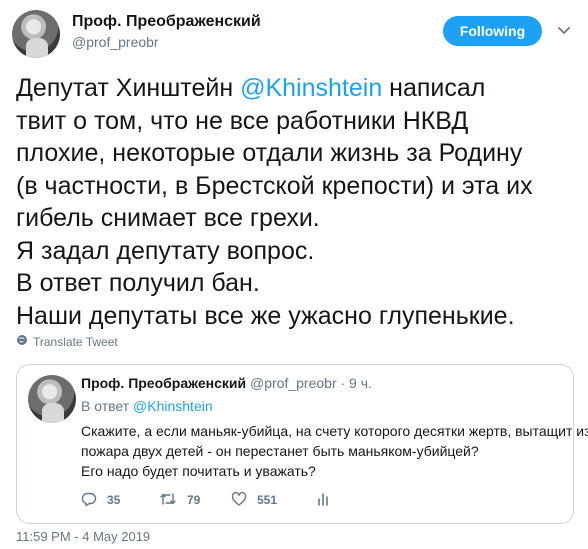  What do you see at coordinates (168, 500) in the screenshot?
I see `retweet-icon` at bounding box center [168, 500].